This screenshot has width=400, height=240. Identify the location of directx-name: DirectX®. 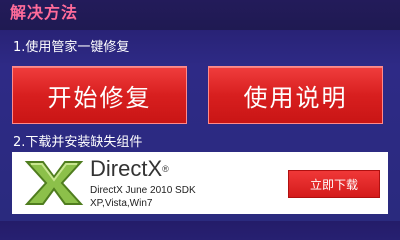
(129, 169).